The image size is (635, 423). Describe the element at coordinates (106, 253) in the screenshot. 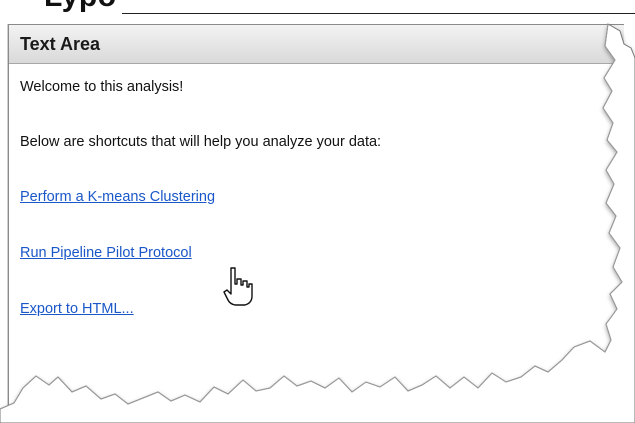

I see `pipeline-pilot-protocol-link: Run Pipeline Pilot Protocol` at that location.